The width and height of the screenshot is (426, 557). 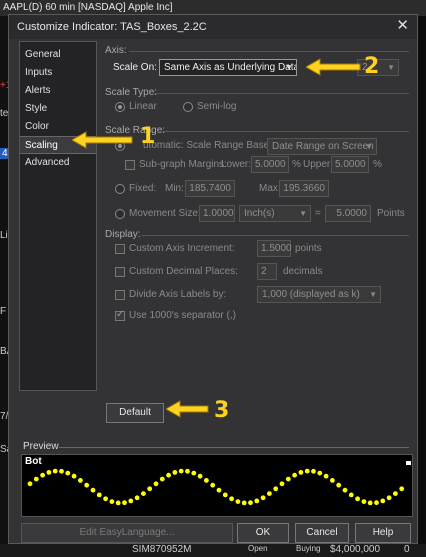 I want to click on movement-unit-select: Inch(s) ▼, so click(x=275, y=213).